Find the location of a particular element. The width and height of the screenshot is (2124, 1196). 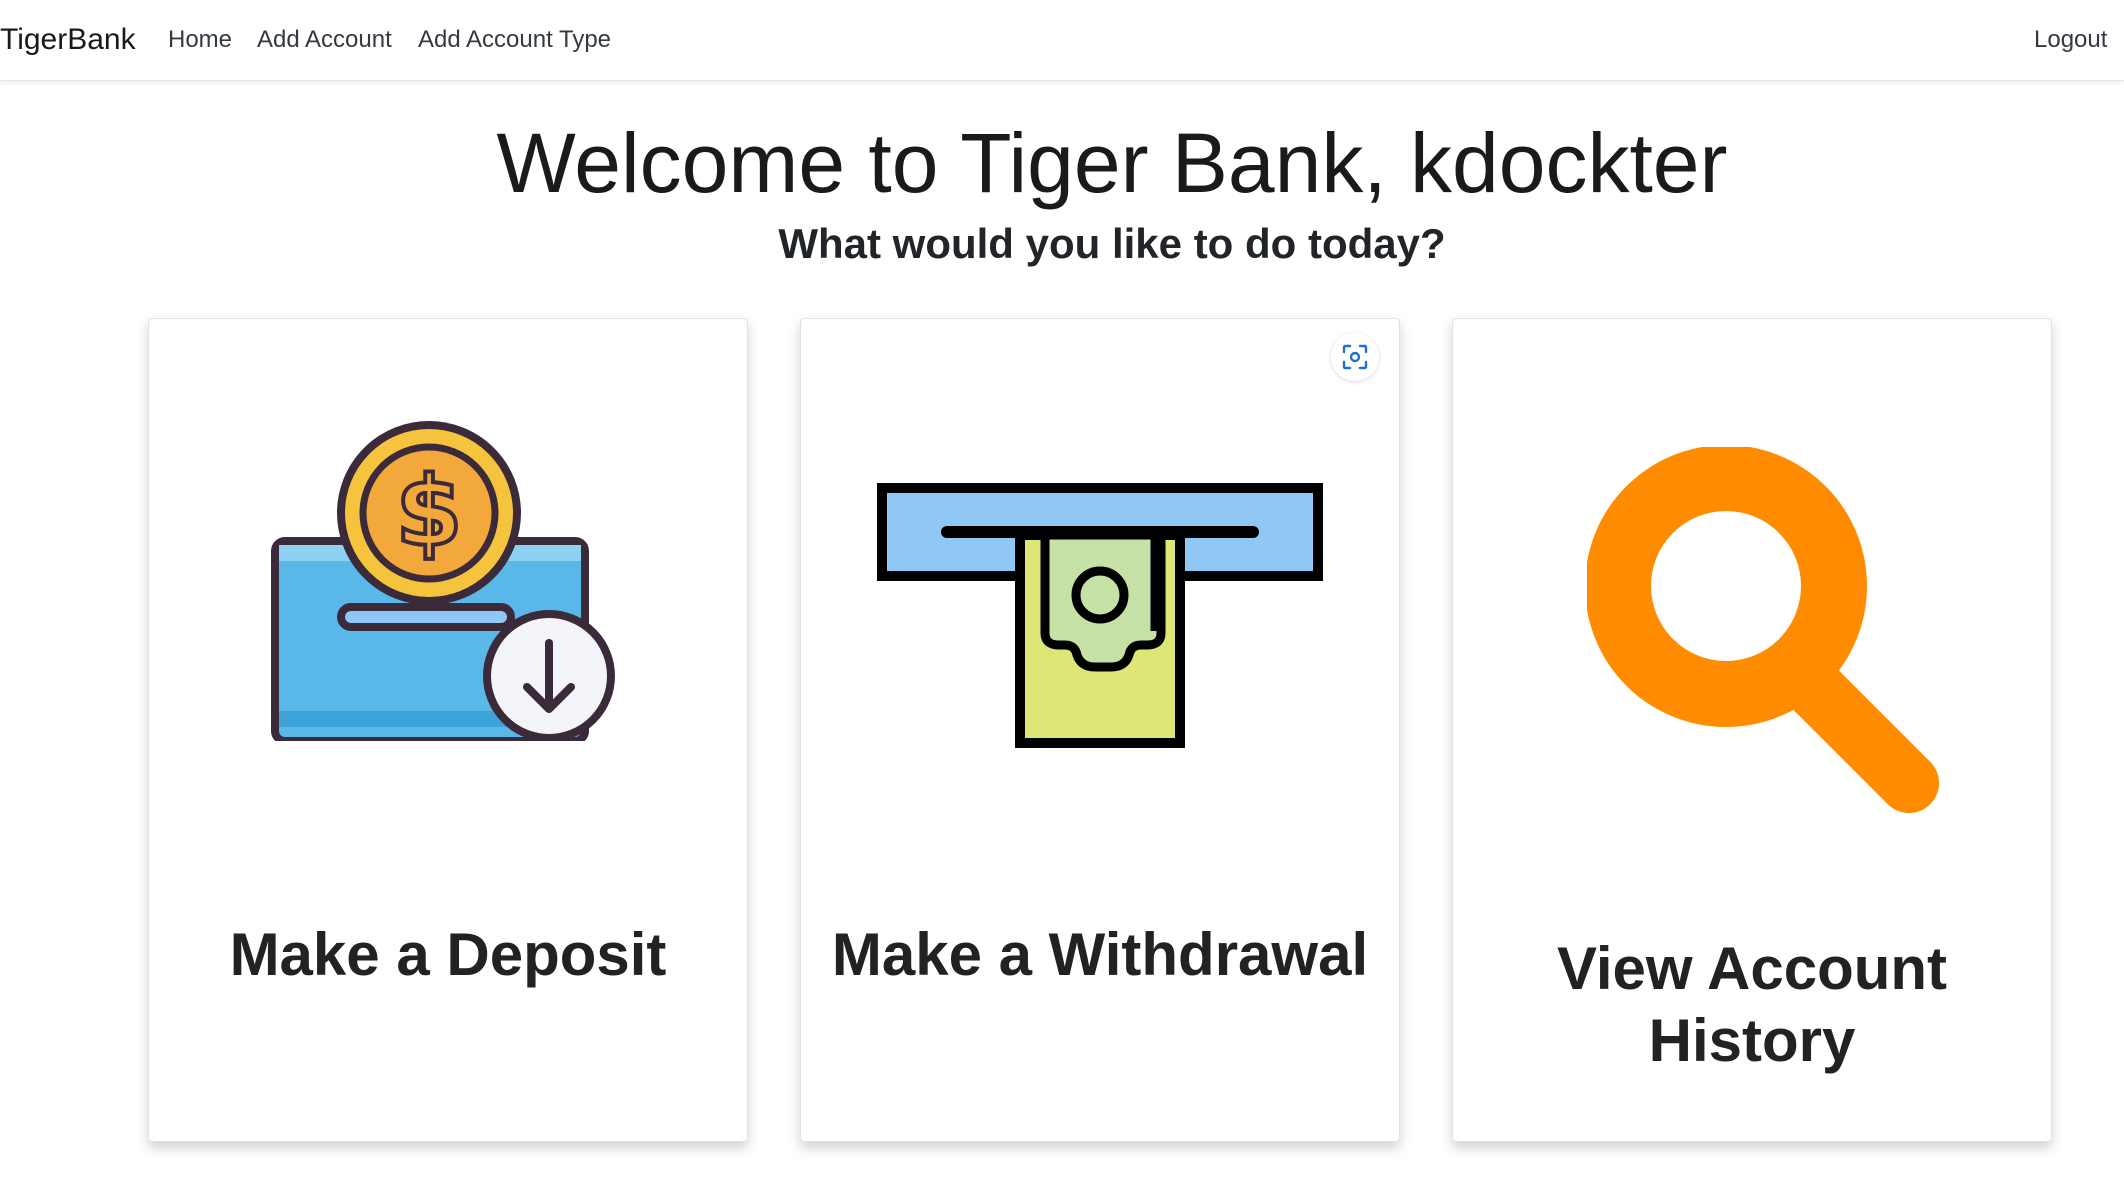

welcome-heading: Welcome to Tiger Bank, kdockter is located at coordinates (1112, 163).